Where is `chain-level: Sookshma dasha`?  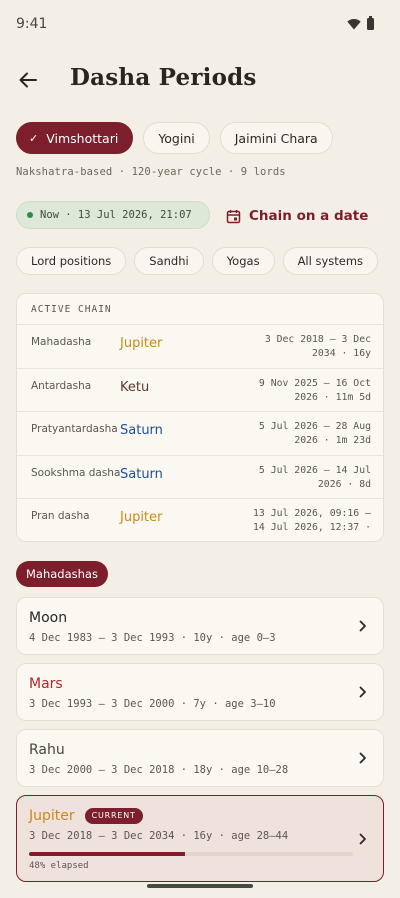
chain-level: Sookshma dasha is located at coordinates (76, 472).